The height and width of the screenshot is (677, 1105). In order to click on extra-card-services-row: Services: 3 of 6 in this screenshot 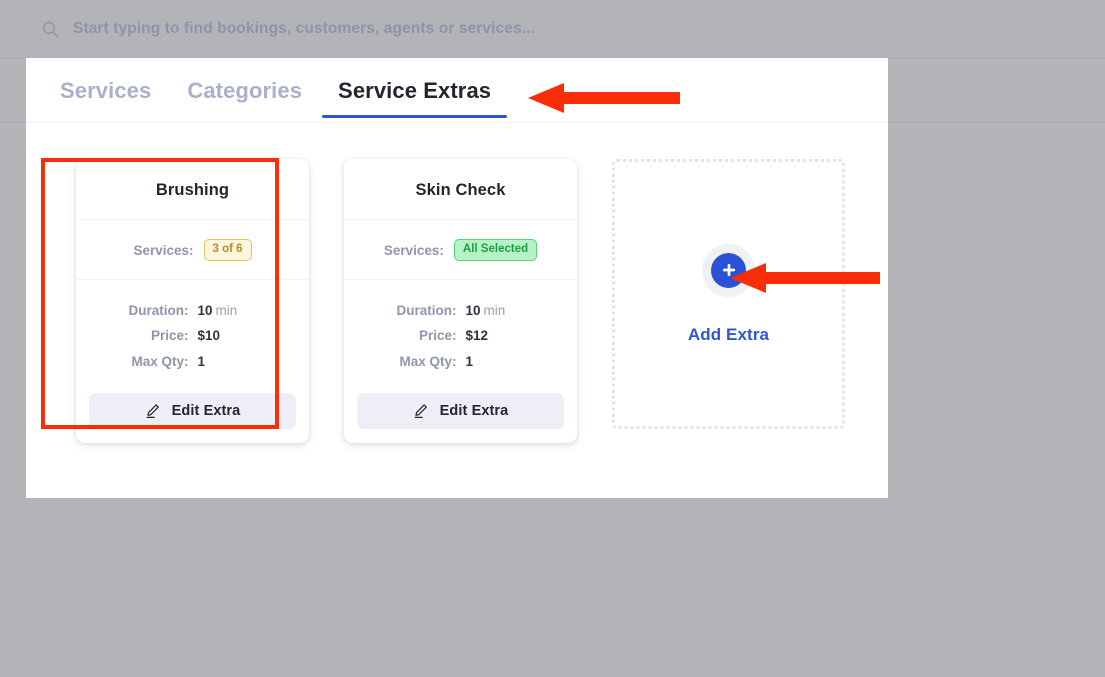, I will do `click(192, 250)`.